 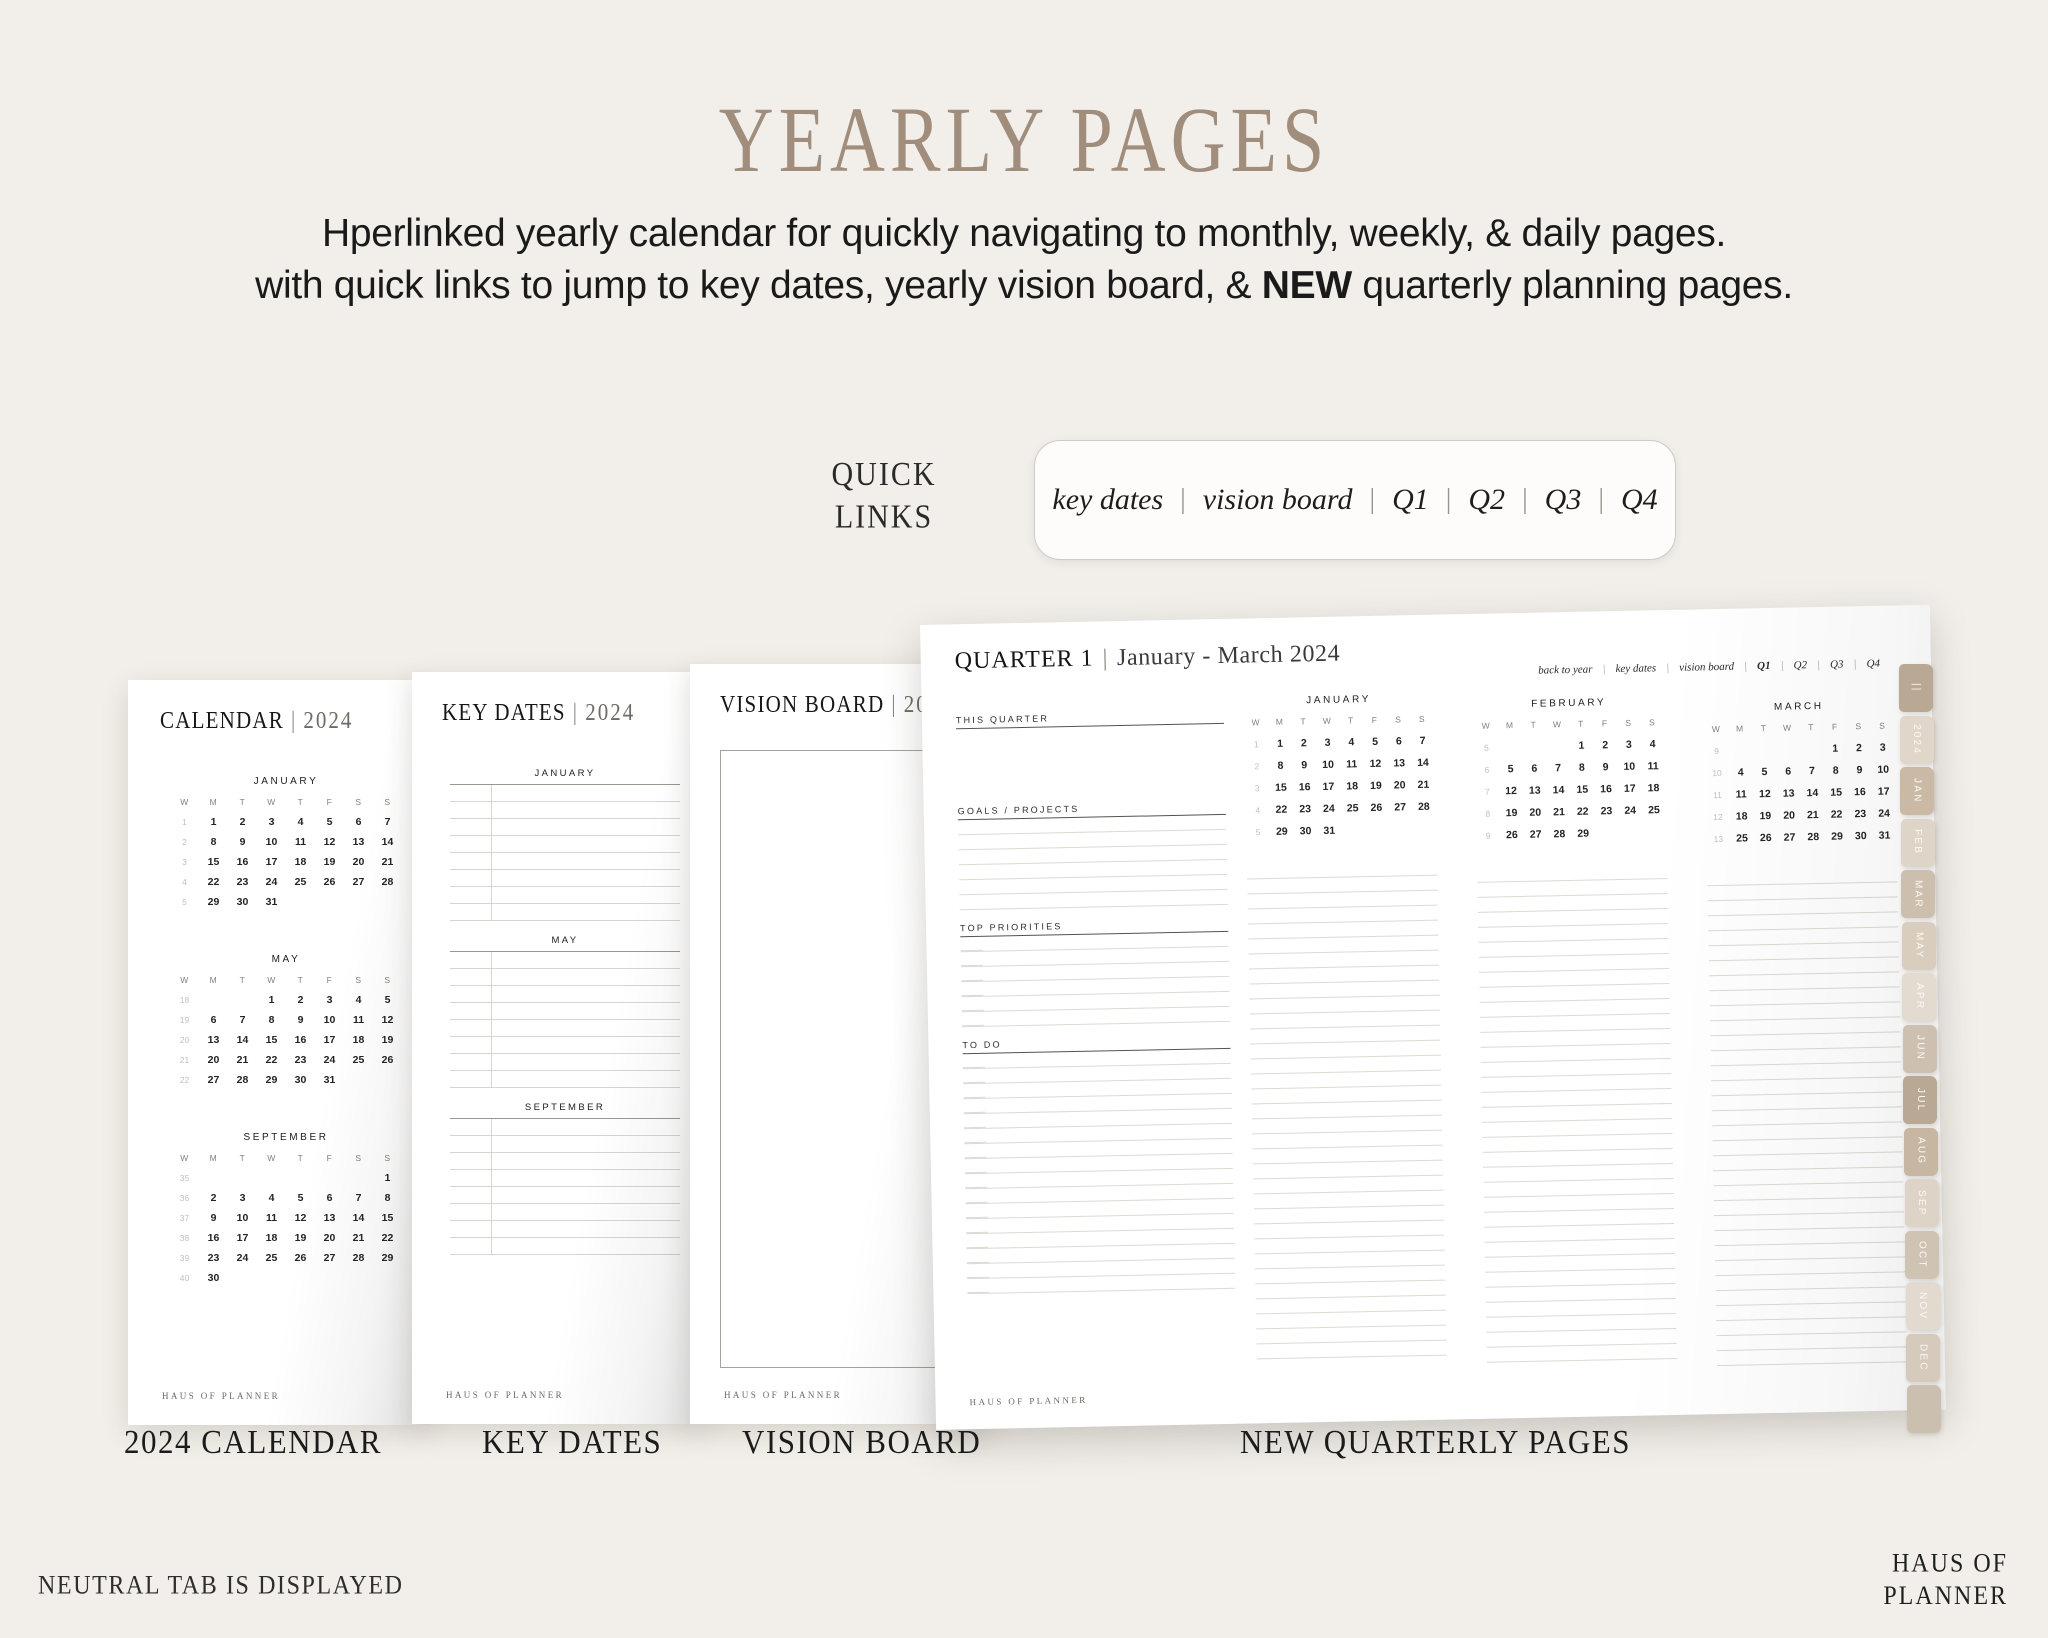 What do you see at coordinates (184, 1000) in the screenshot?
I see `week-number: 18` at bounding box center [184, 1000].